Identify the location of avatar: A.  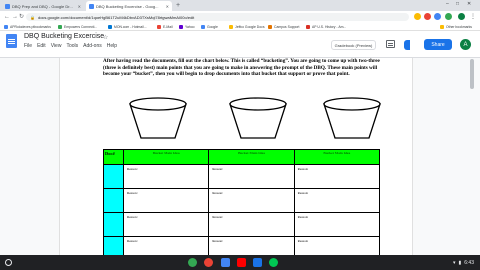
(465, 44).